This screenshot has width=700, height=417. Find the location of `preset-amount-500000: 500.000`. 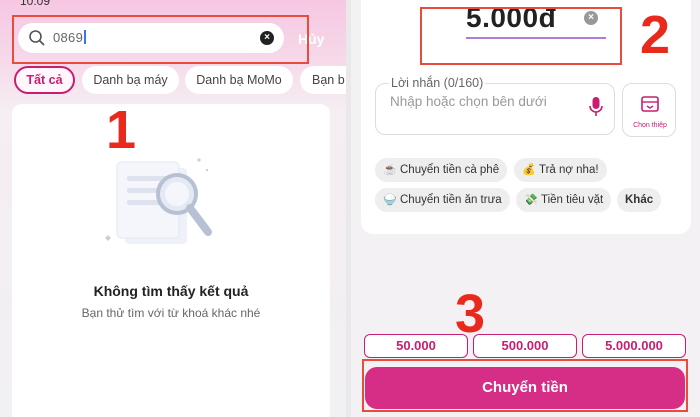

preset-amount-500000: 500.000 is located at coordinates (525, 346).